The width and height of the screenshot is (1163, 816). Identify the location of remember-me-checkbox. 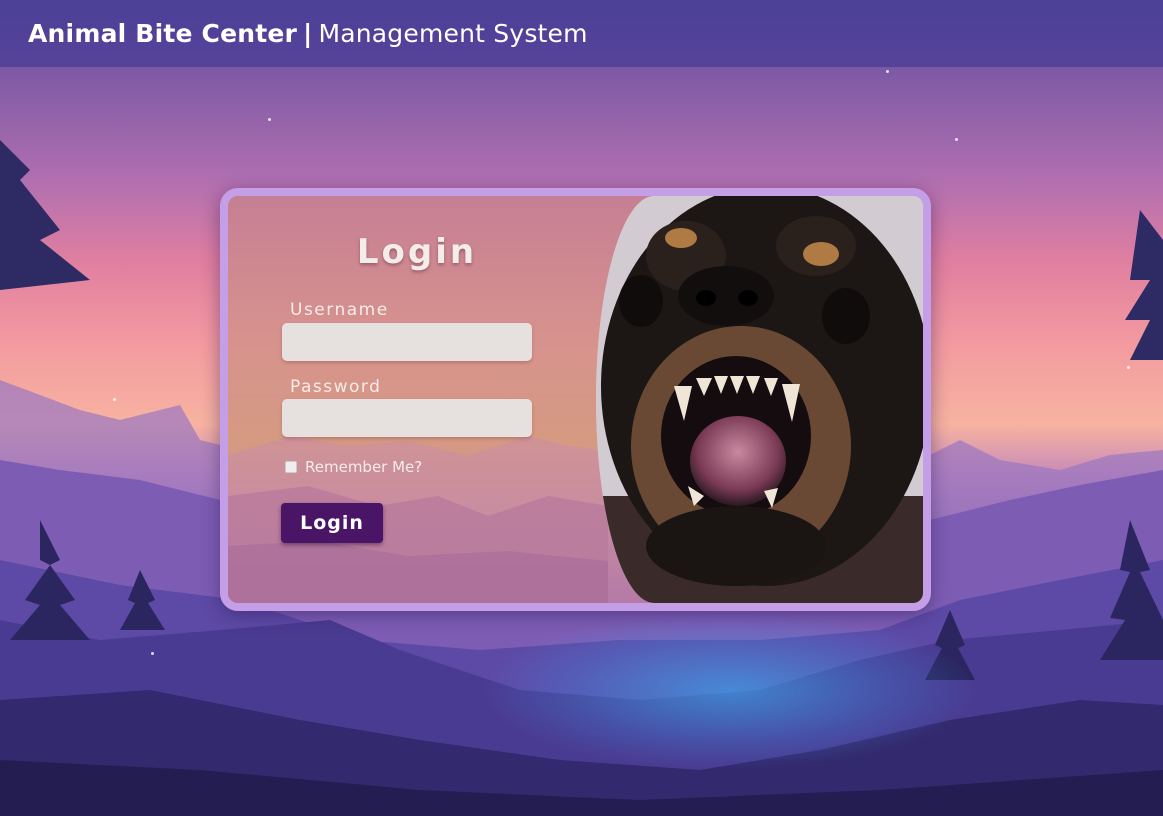
(291, 467).